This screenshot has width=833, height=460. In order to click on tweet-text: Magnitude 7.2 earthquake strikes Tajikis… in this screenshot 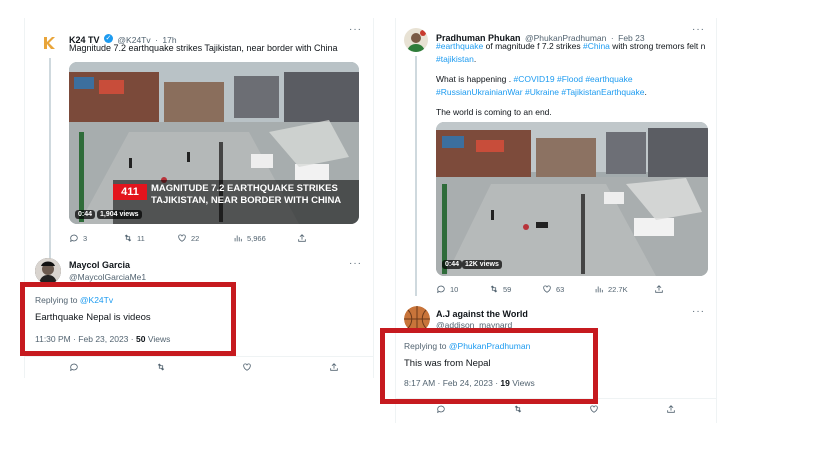, I will do `click(203, 48)`.